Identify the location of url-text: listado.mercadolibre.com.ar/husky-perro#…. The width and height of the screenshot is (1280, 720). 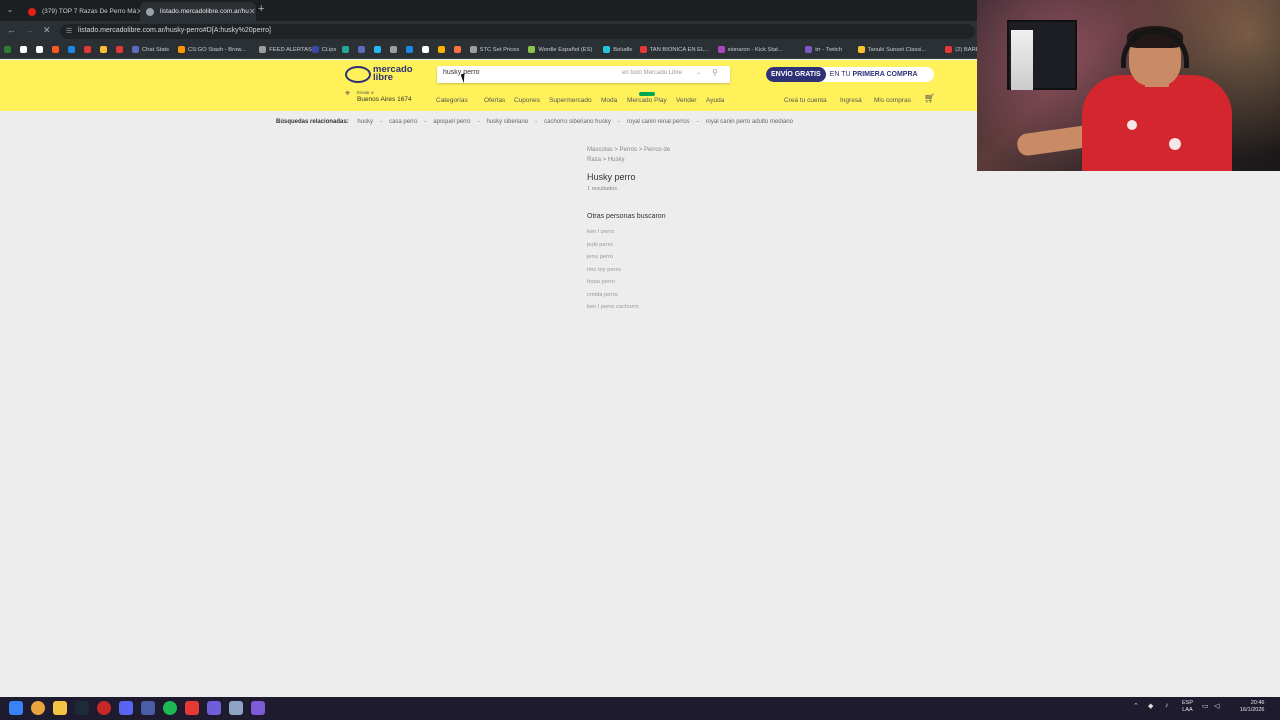
(174, 30).